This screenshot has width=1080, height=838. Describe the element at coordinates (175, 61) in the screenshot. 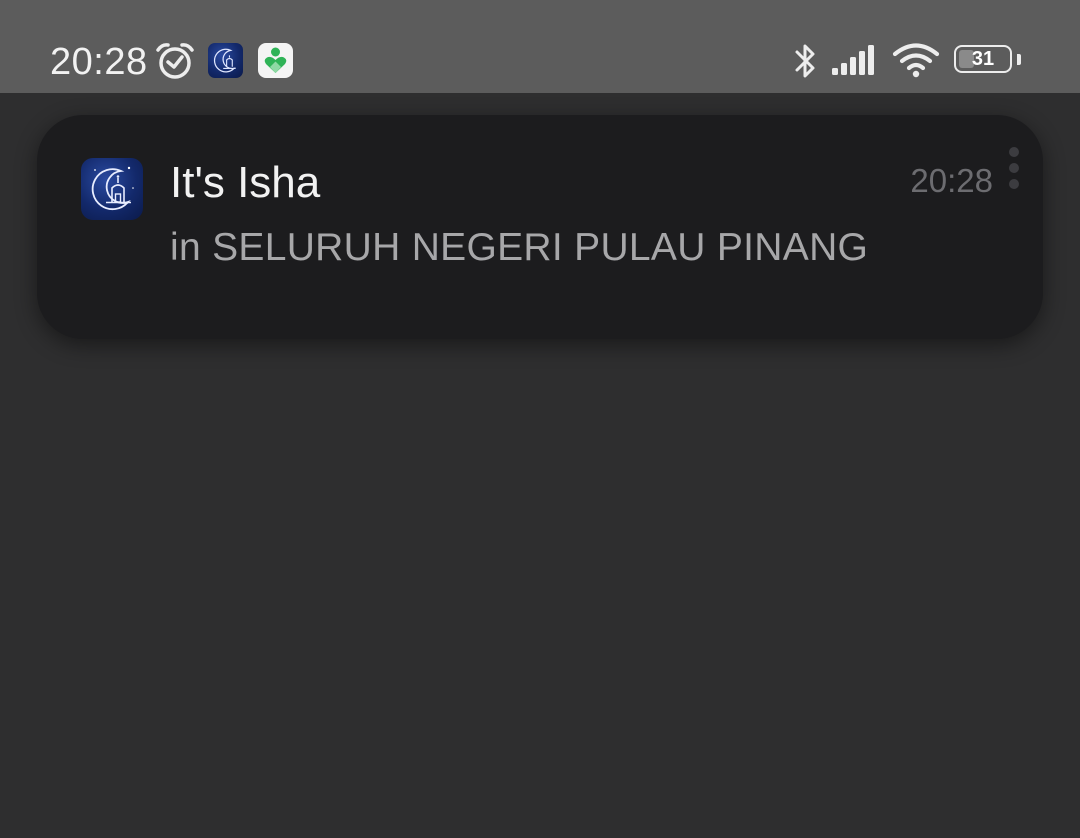

I see `alarm-icon` at that location.